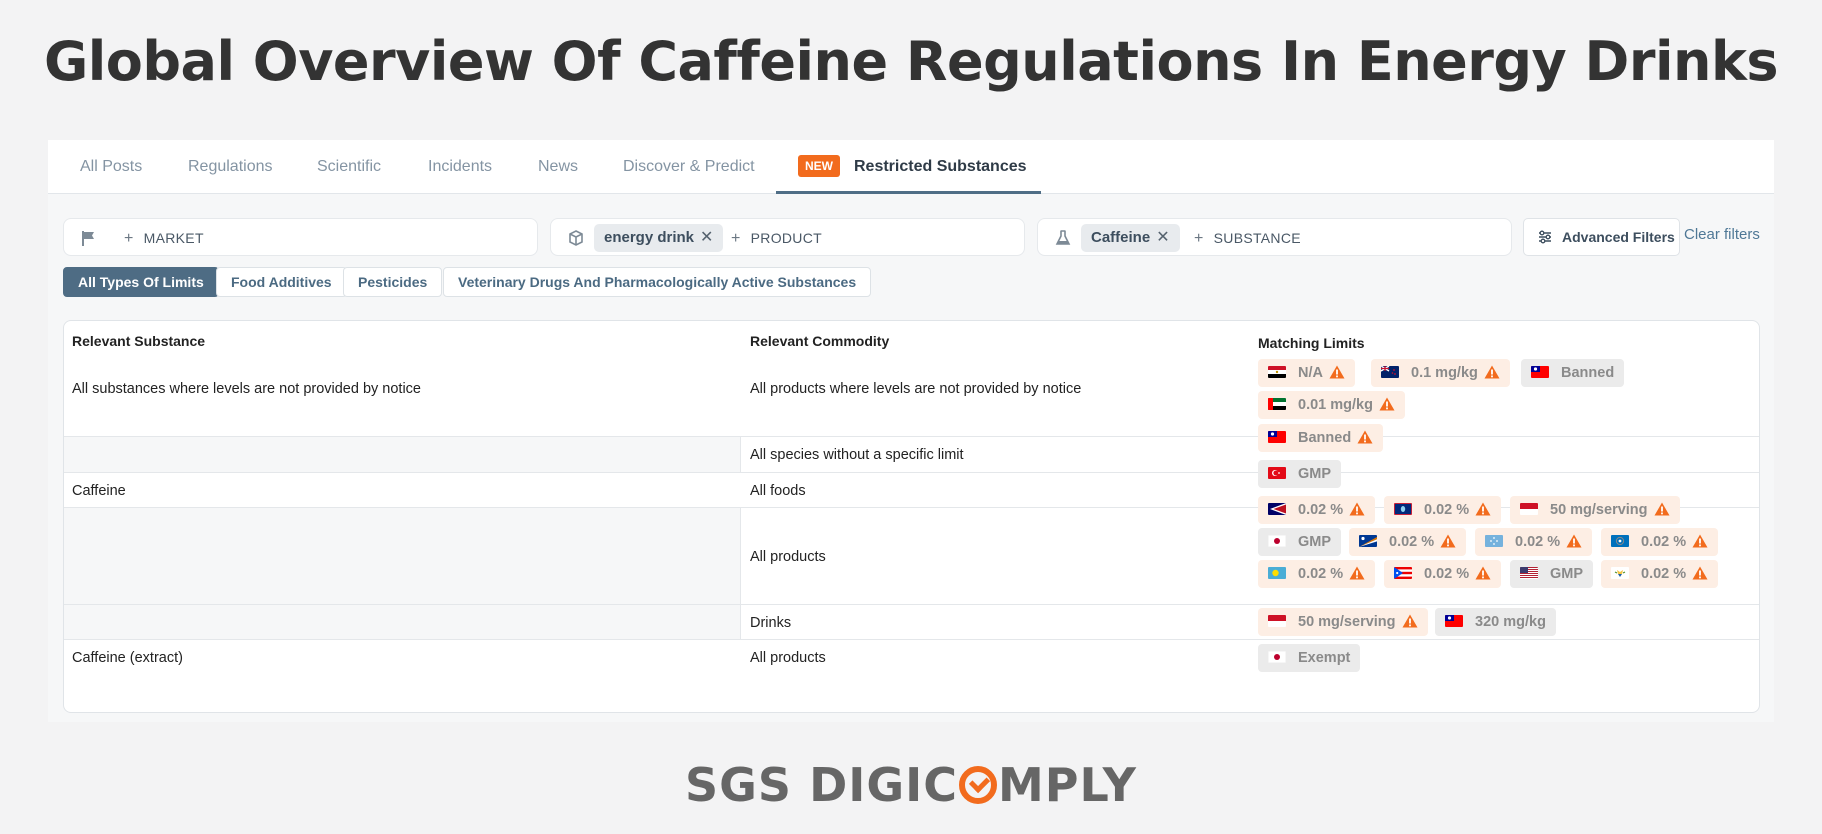  Describe the element at coordinates (978, 784) in the screenshot. I see `logo-check-icon` at that location.